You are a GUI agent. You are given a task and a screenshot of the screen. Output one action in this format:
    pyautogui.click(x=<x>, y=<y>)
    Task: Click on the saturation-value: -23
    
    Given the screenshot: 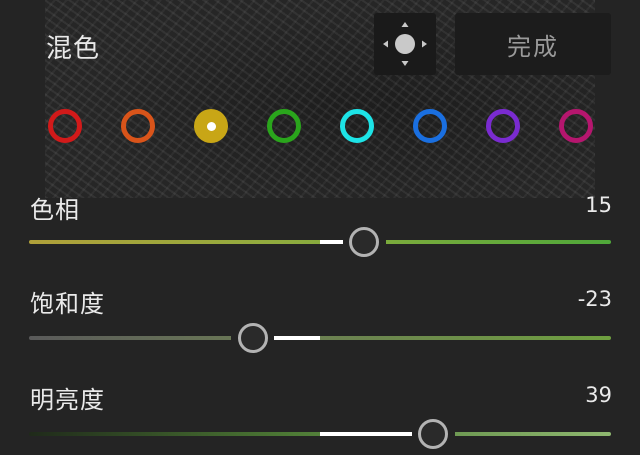 What is the action you would take?
    pyautogui.click(x=594, y=299)
    